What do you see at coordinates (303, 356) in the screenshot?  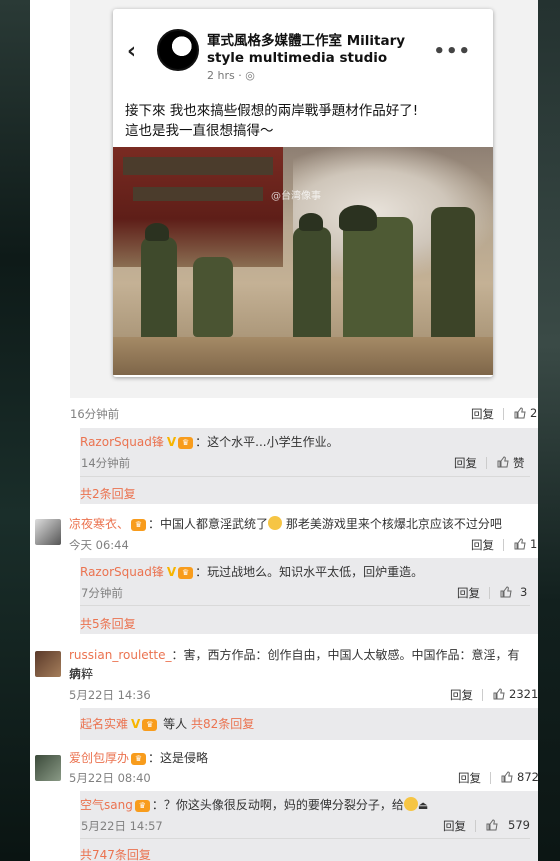 I see `ground` at bounding box center [303, 356].